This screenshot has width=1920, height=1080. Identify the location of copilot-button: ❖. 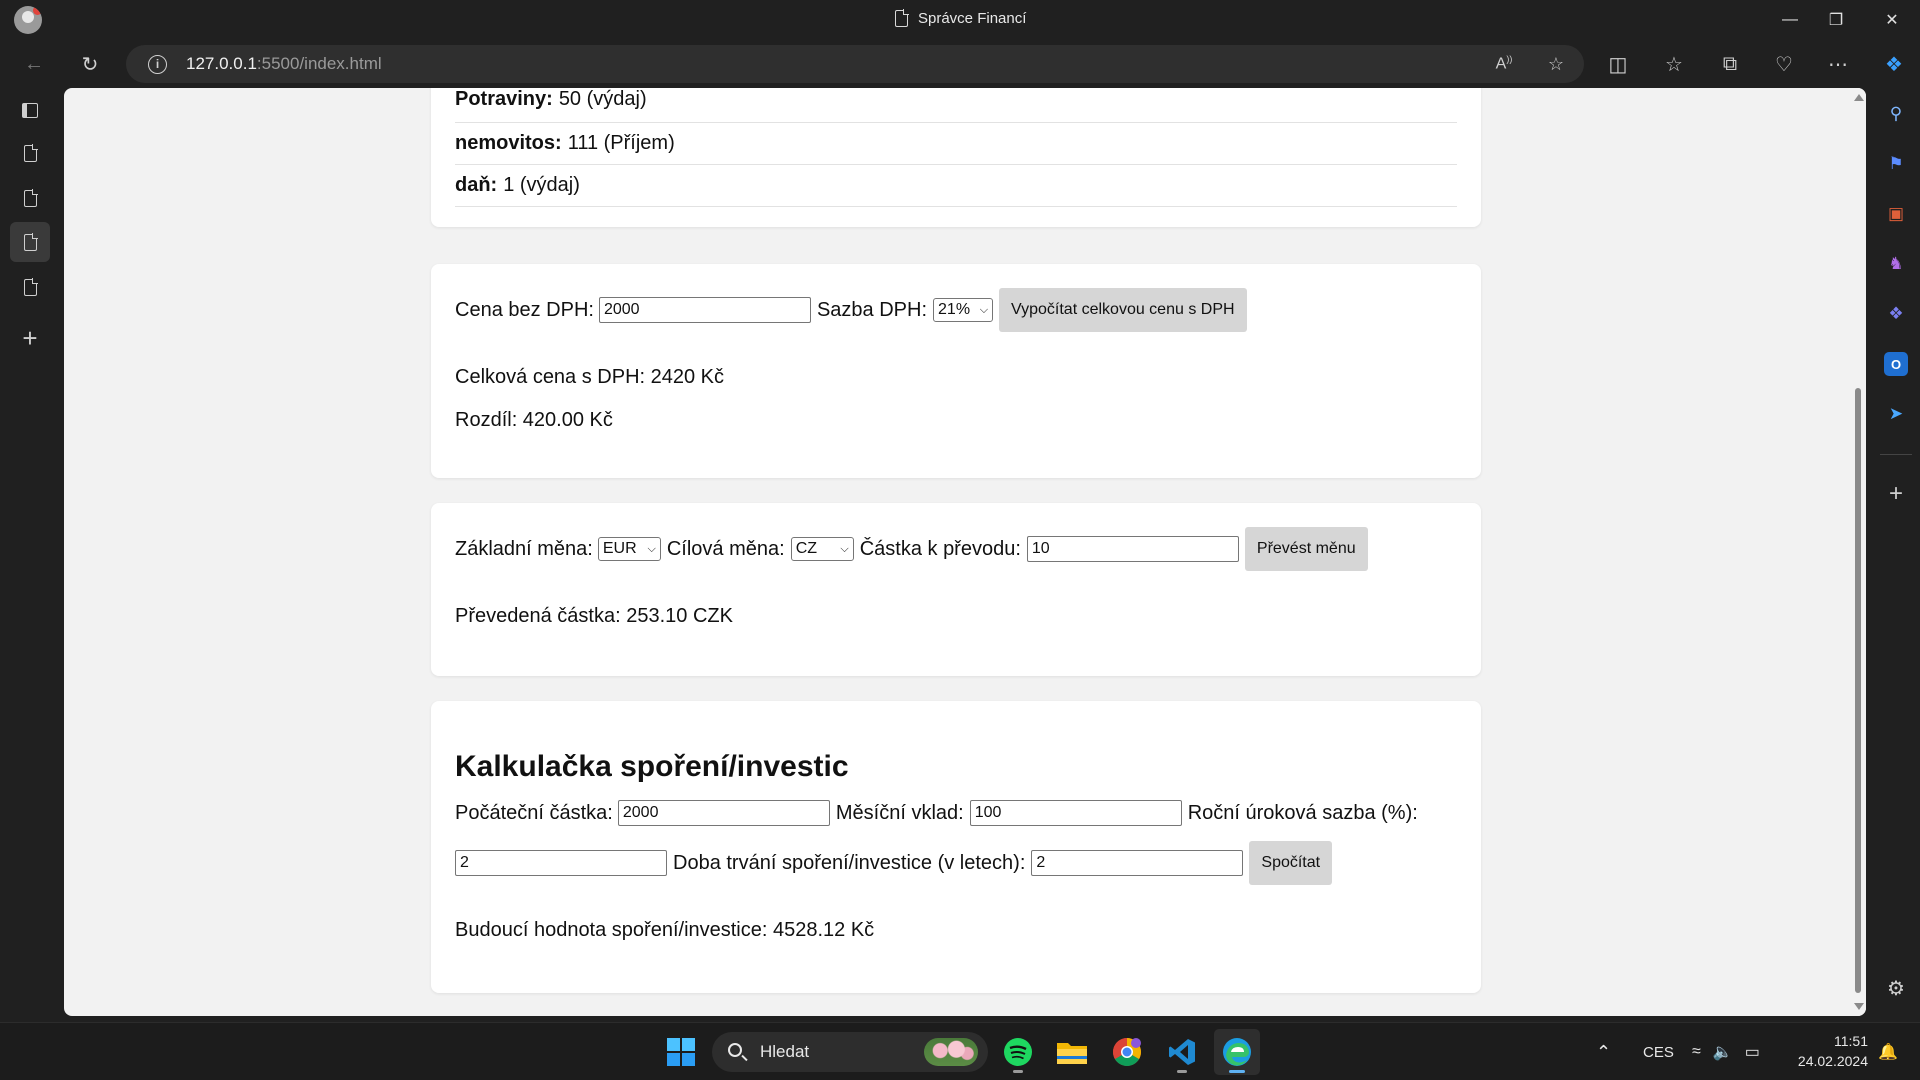
(1894, 64).